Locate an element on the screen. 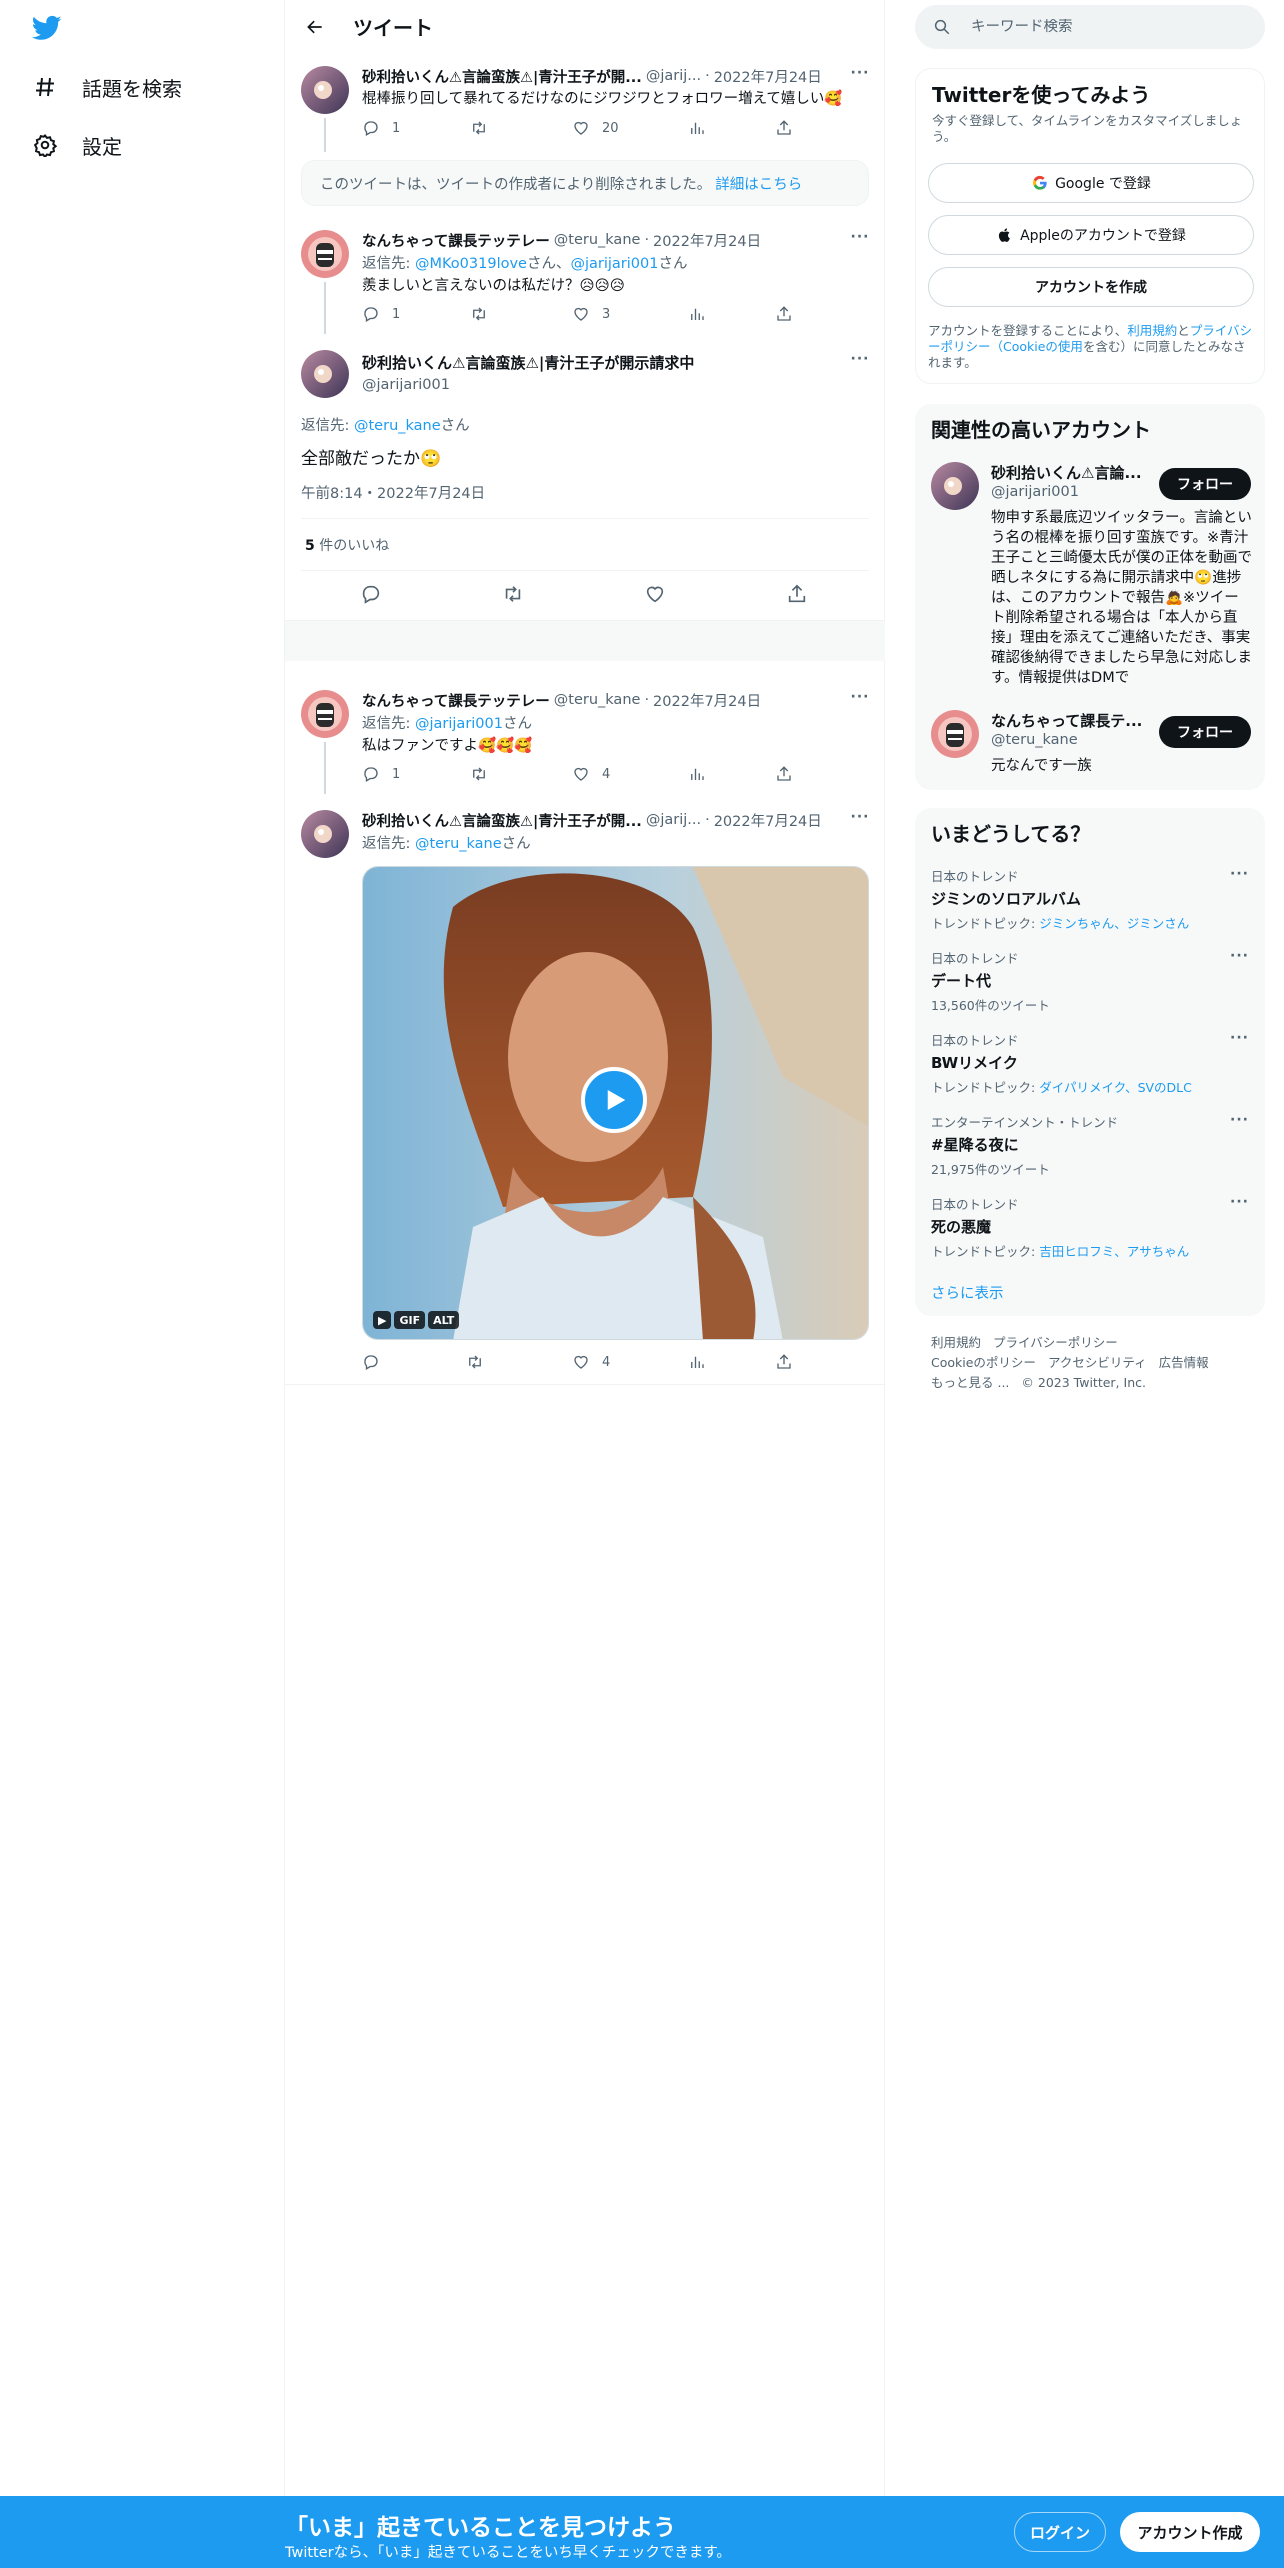 The height and width of the screenshot is (2568, 1284). trend-item: エンターテインメント・トレンド #星降る夜に 21,975件のツイート ··· is located at coordinates (1090, 1145).